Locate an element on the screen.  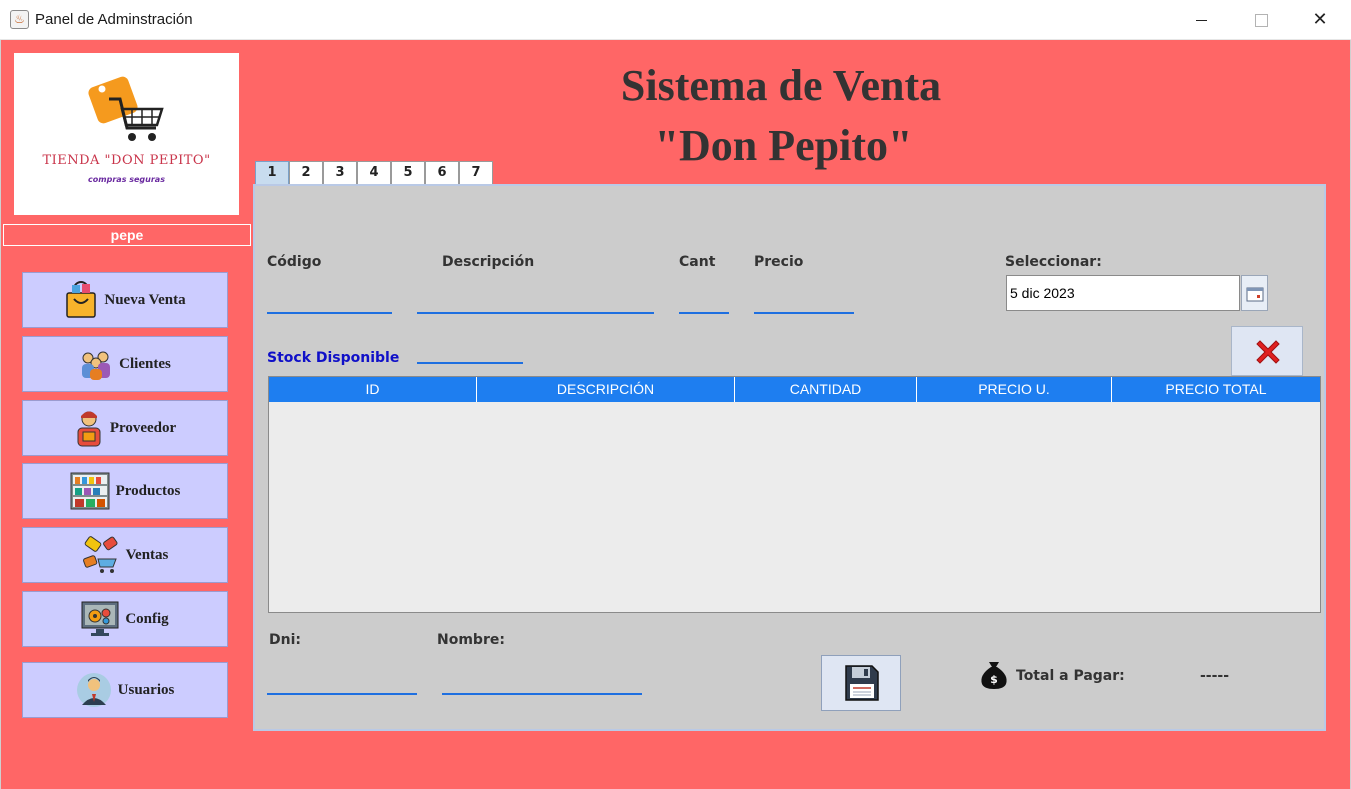
shelves-icon is located at coordinates (90, 491).